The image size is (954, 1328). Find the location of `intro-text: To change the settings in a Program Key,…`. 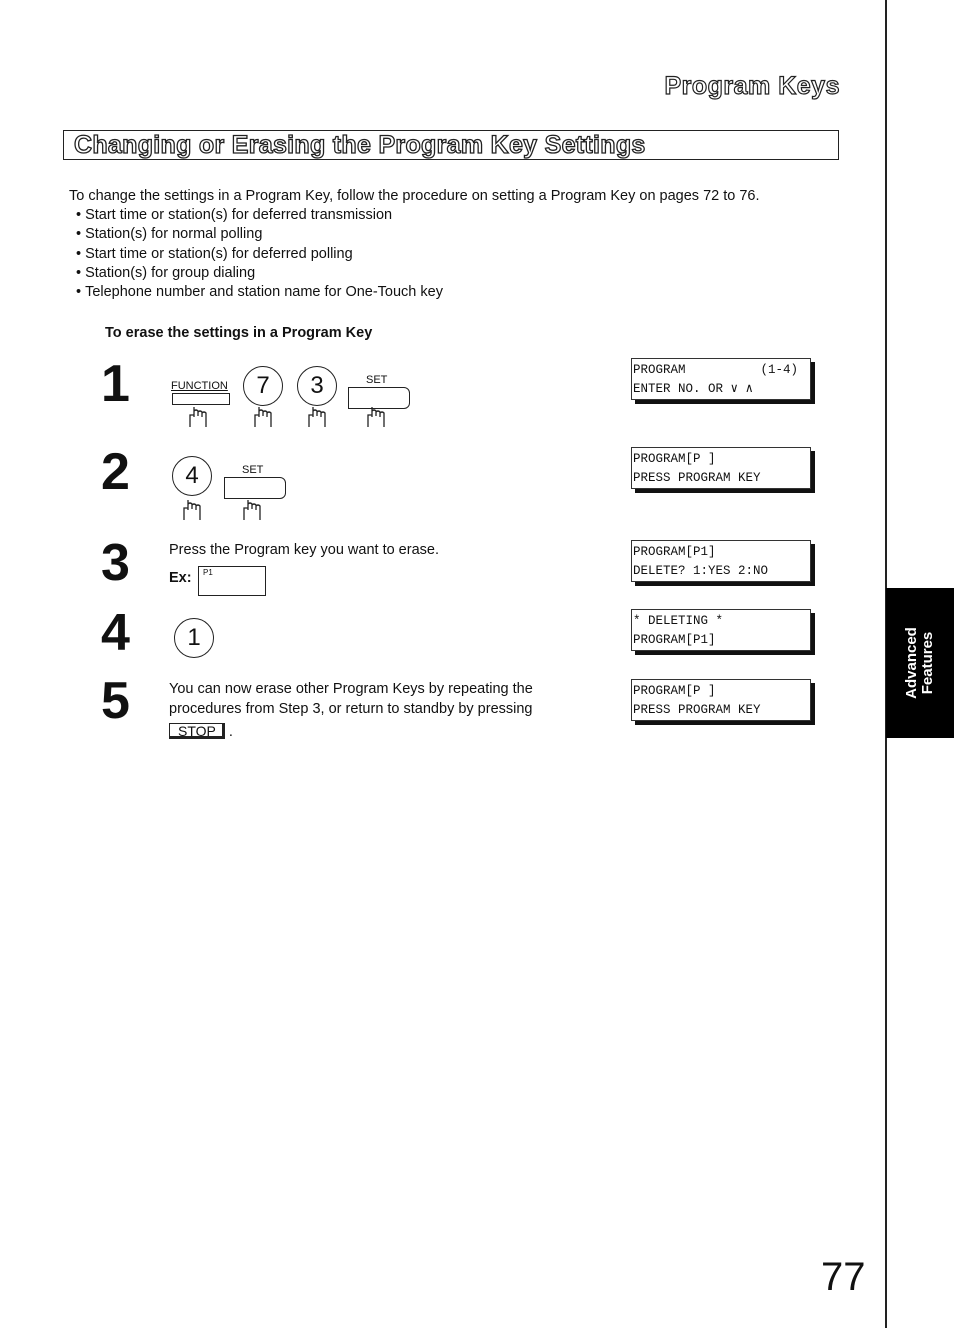

intro-text: To change the settings in a Program Key,… is located at coordinates (414, 196).